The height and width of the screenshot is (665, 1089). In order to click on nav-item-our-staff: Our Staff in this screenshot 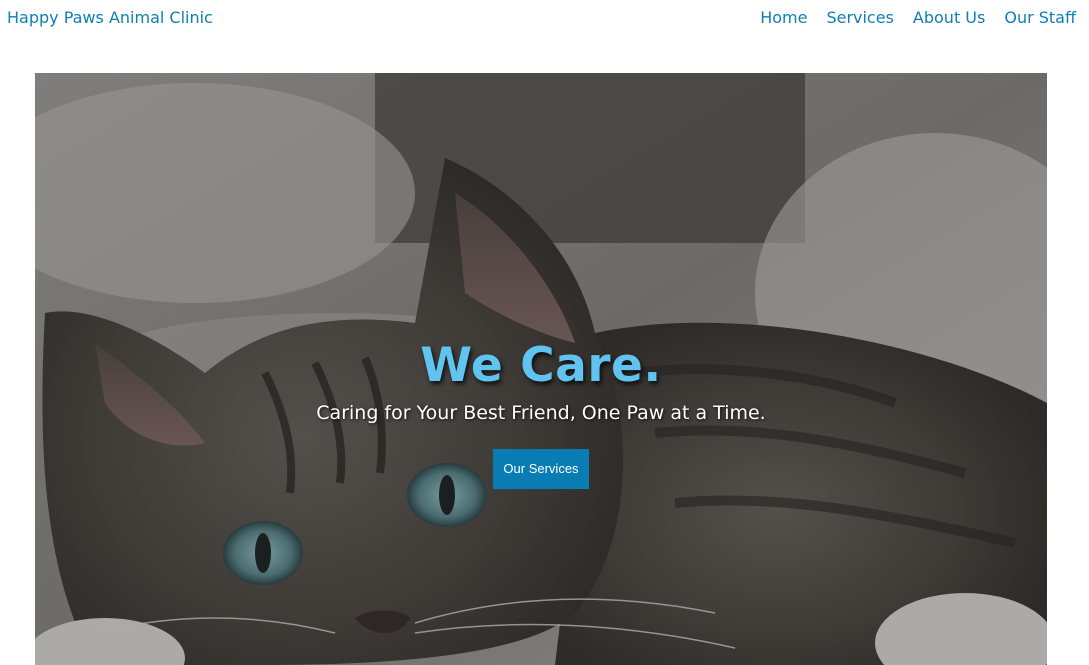, I will do `click(1040, 17)`.